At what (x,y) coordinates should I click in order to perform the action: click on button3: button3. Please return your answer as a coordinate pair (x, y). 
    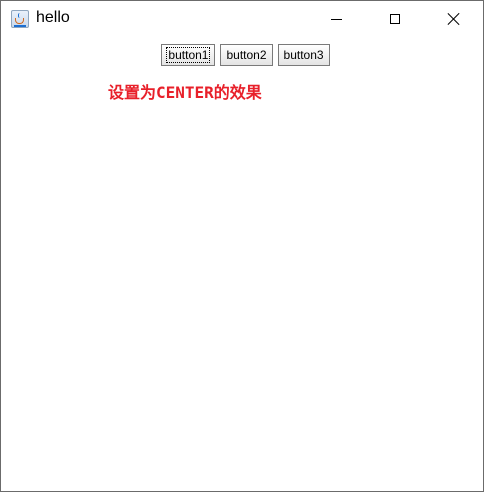
    Looking at the image, I should click on (303, 55).